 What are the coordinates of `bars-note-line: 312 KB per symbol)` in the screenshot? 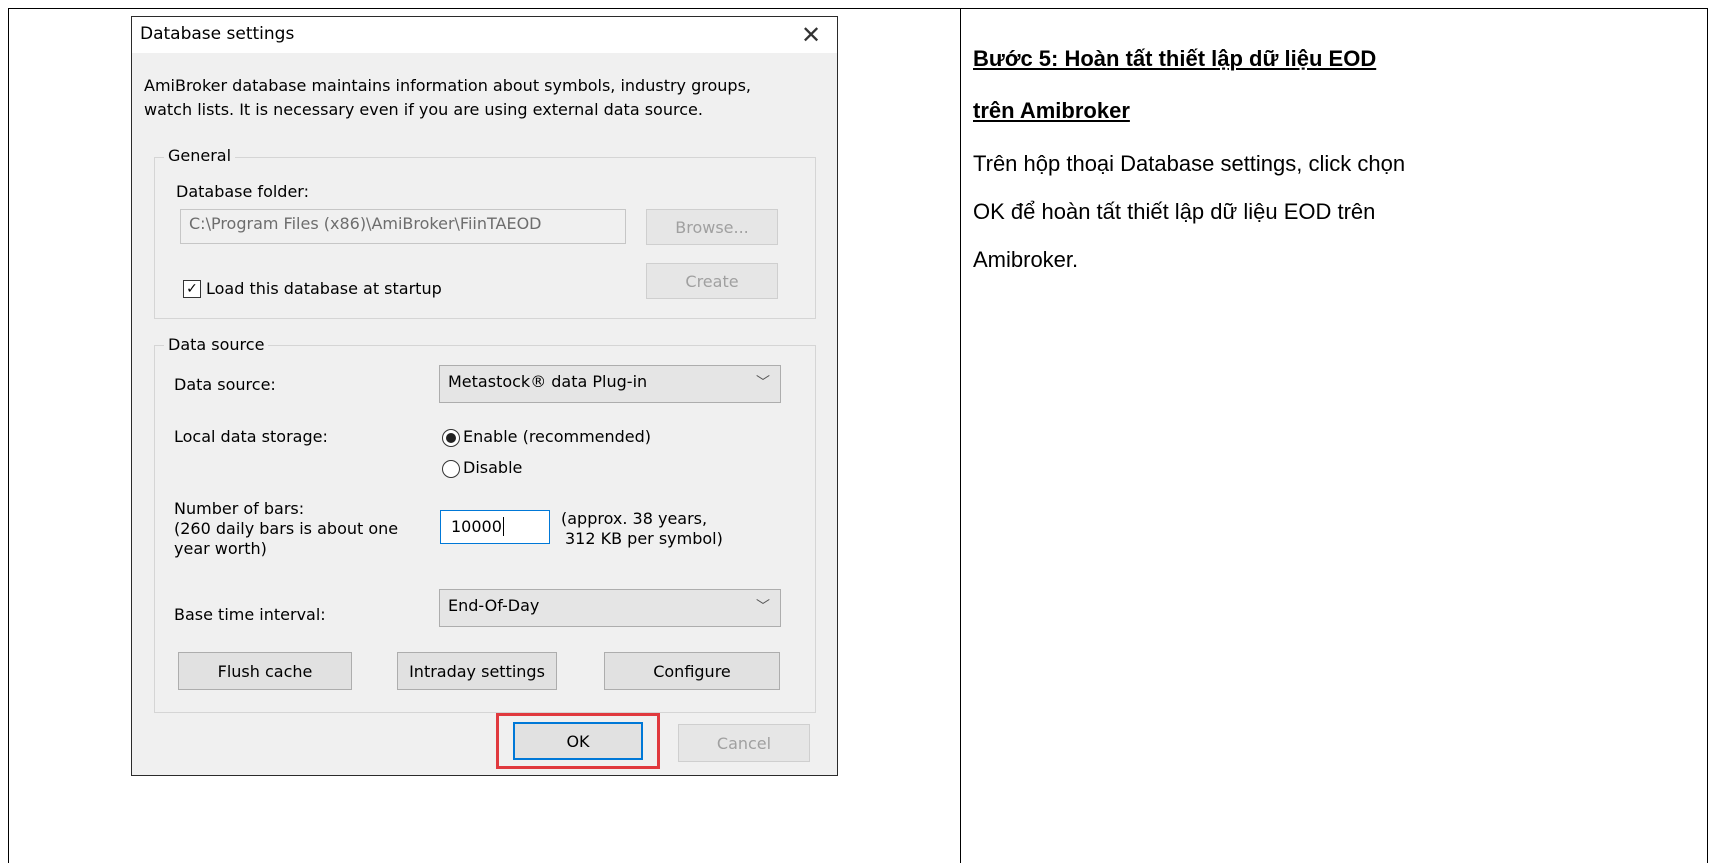 It's located at (644, 538).